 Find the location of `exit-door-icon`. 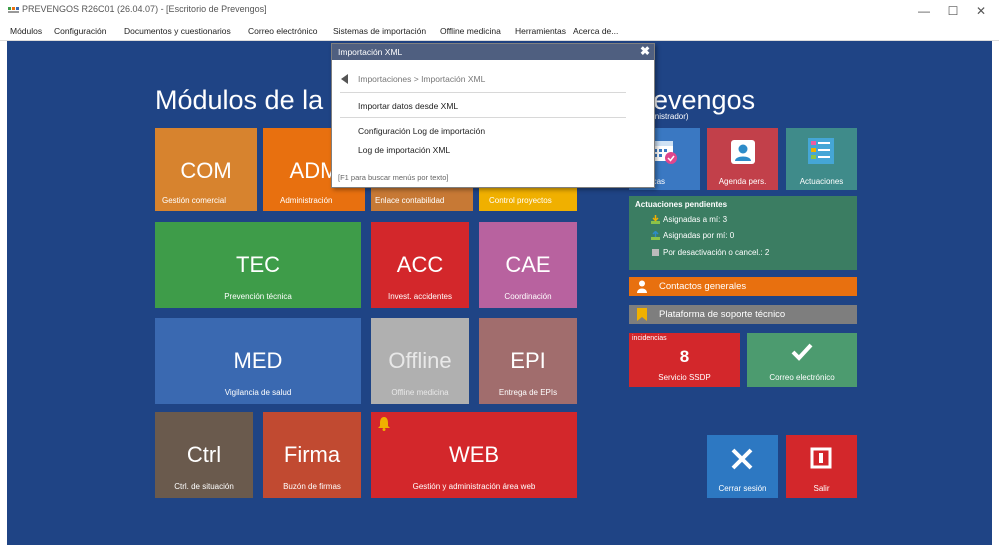

exit-door-icon is located at coordinates (821, 458).